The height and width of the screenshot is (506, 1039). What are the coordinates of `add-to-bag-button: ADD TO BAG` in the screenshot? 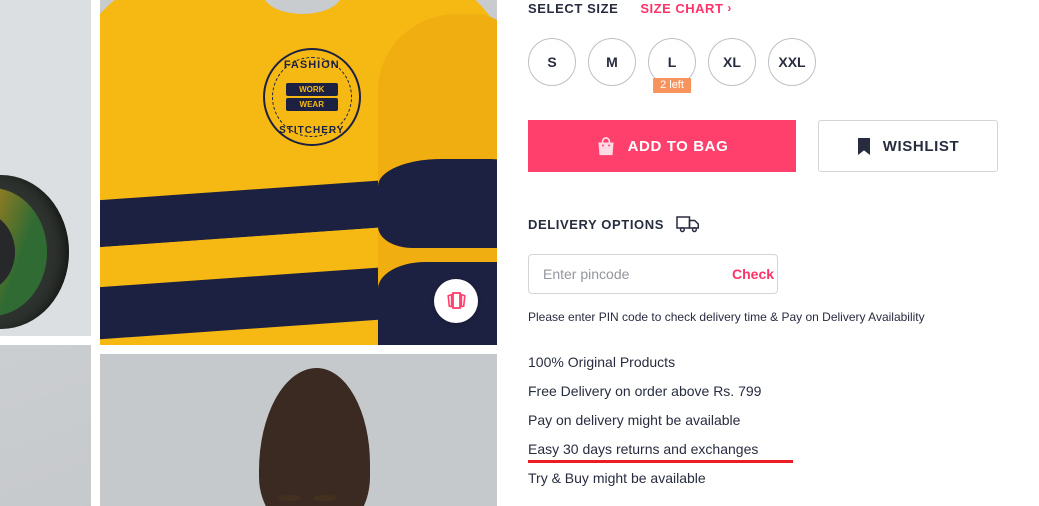 It's located at (662, 146).